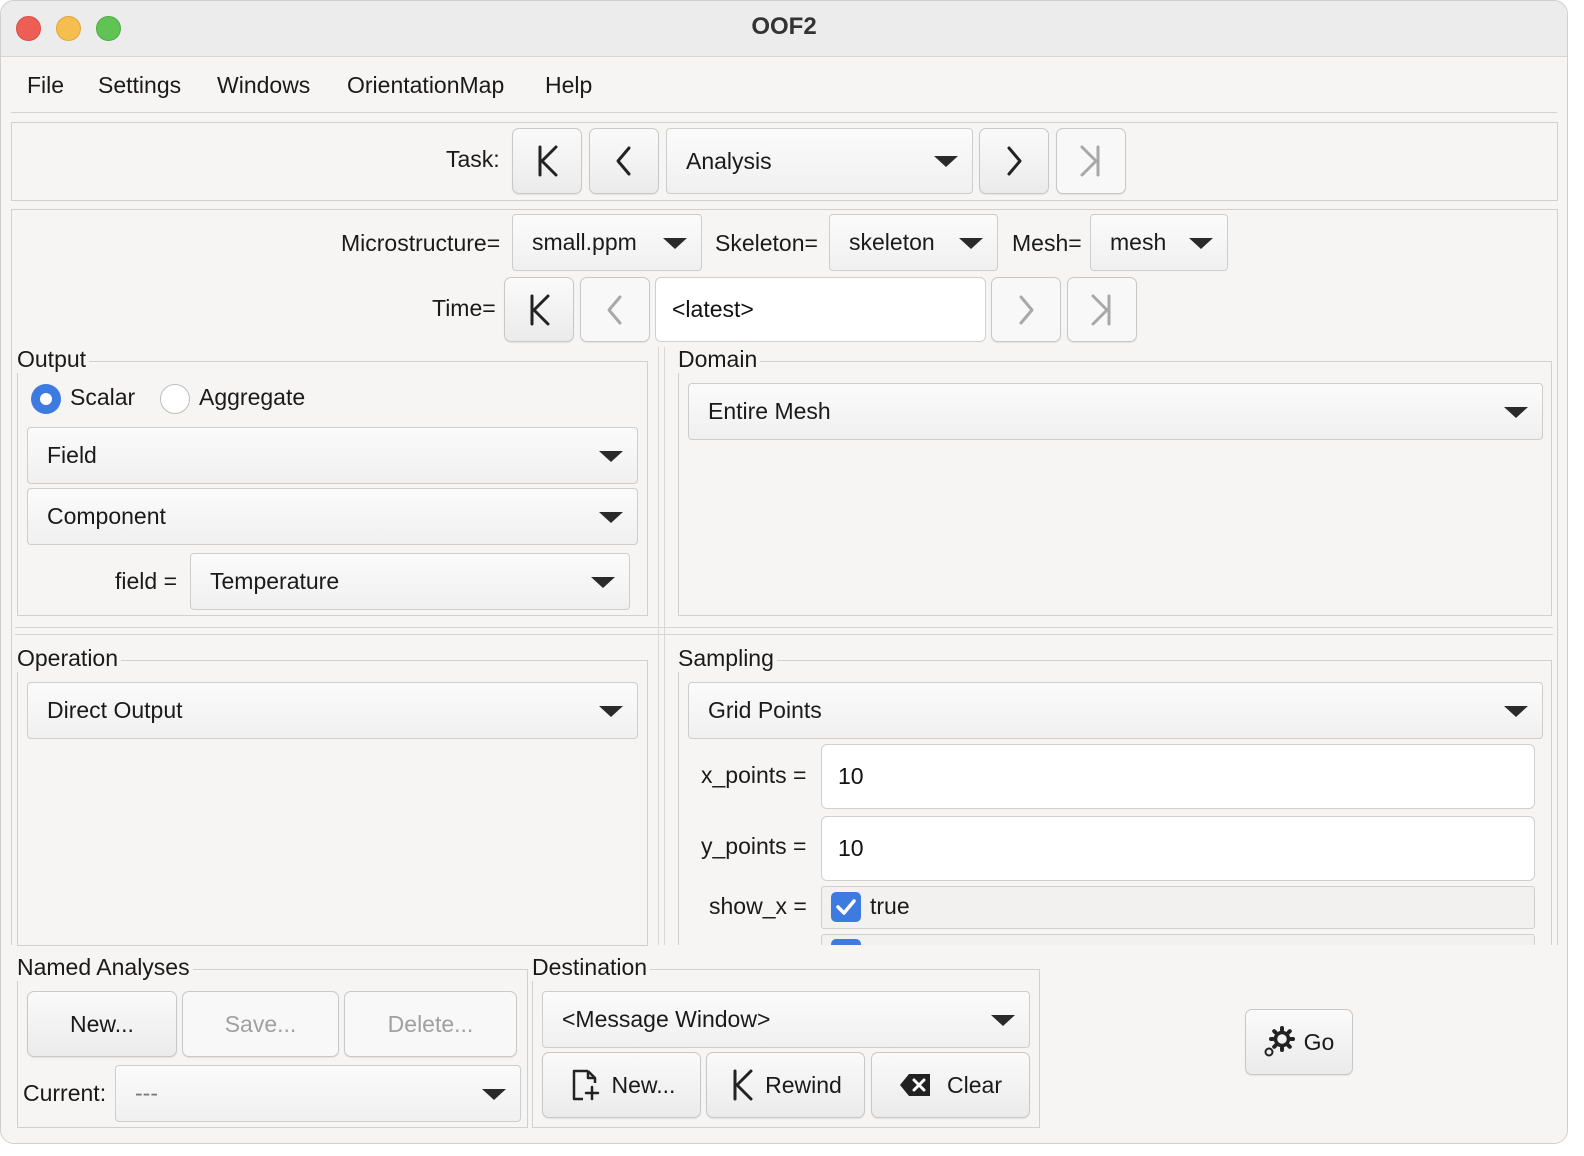 This screenshot has width=1584, height=1156. Describe the element at coordinates (473, 159) in the screenshot. I see `task-label: Task:` at that location.